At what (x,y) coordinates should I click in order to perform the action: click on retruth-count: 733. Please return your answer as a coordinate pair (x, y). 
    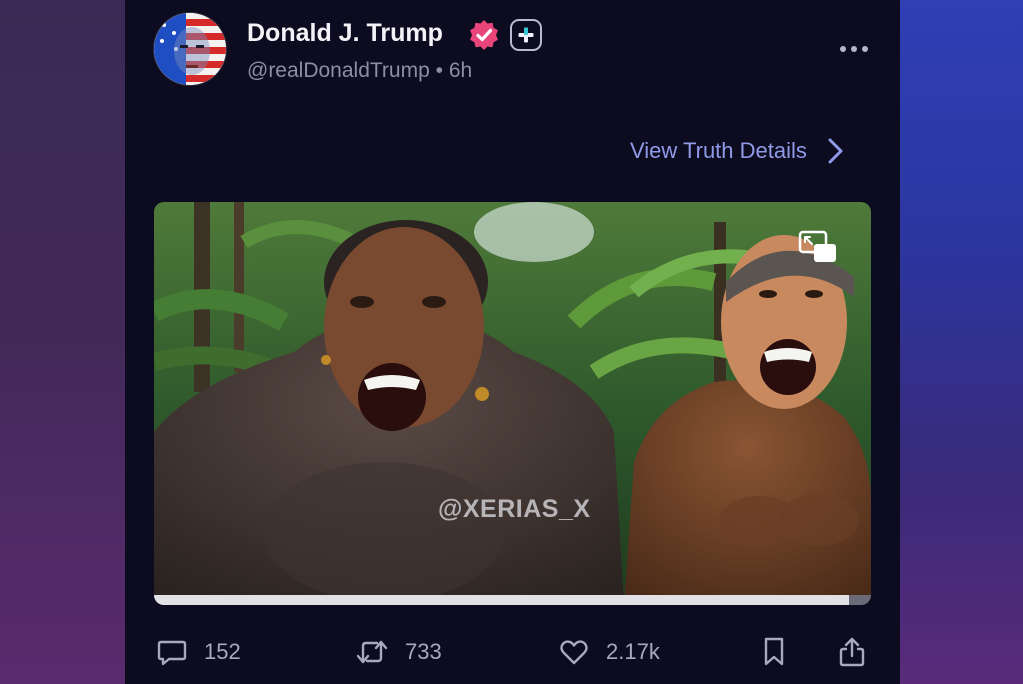
    Looking at the image, I should click on (423, 651).